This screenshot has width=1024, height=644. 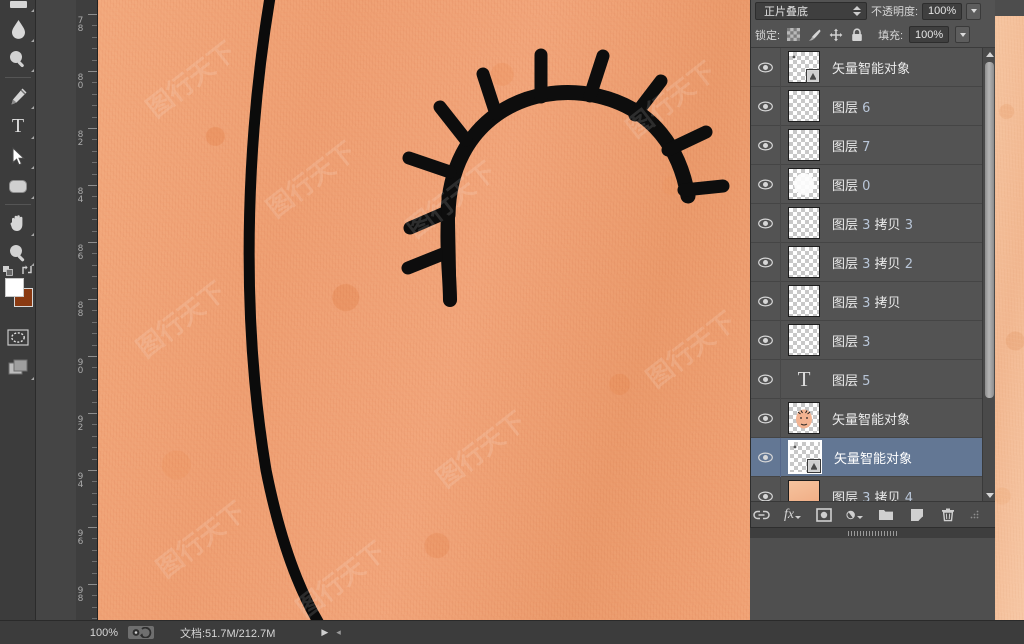 What do you see at coordinates (851, 340) in the screenshot?
I see `layer-name: 图层 3` at bounding box center [851, 340].